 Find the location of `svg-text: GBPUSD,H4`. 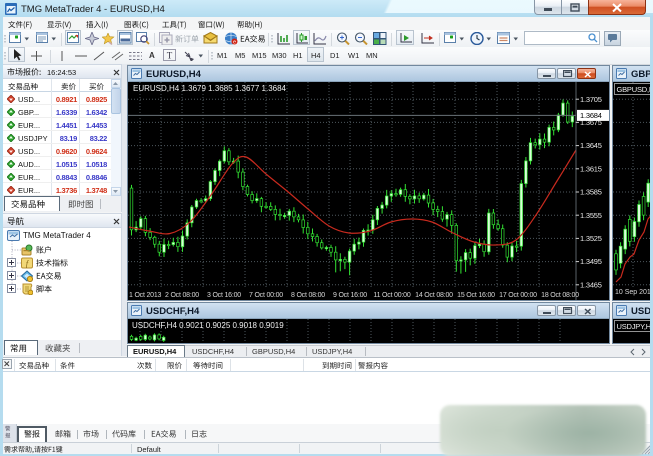

svg-text: GBPUSD,H4 is located at coordinates (635, 89).